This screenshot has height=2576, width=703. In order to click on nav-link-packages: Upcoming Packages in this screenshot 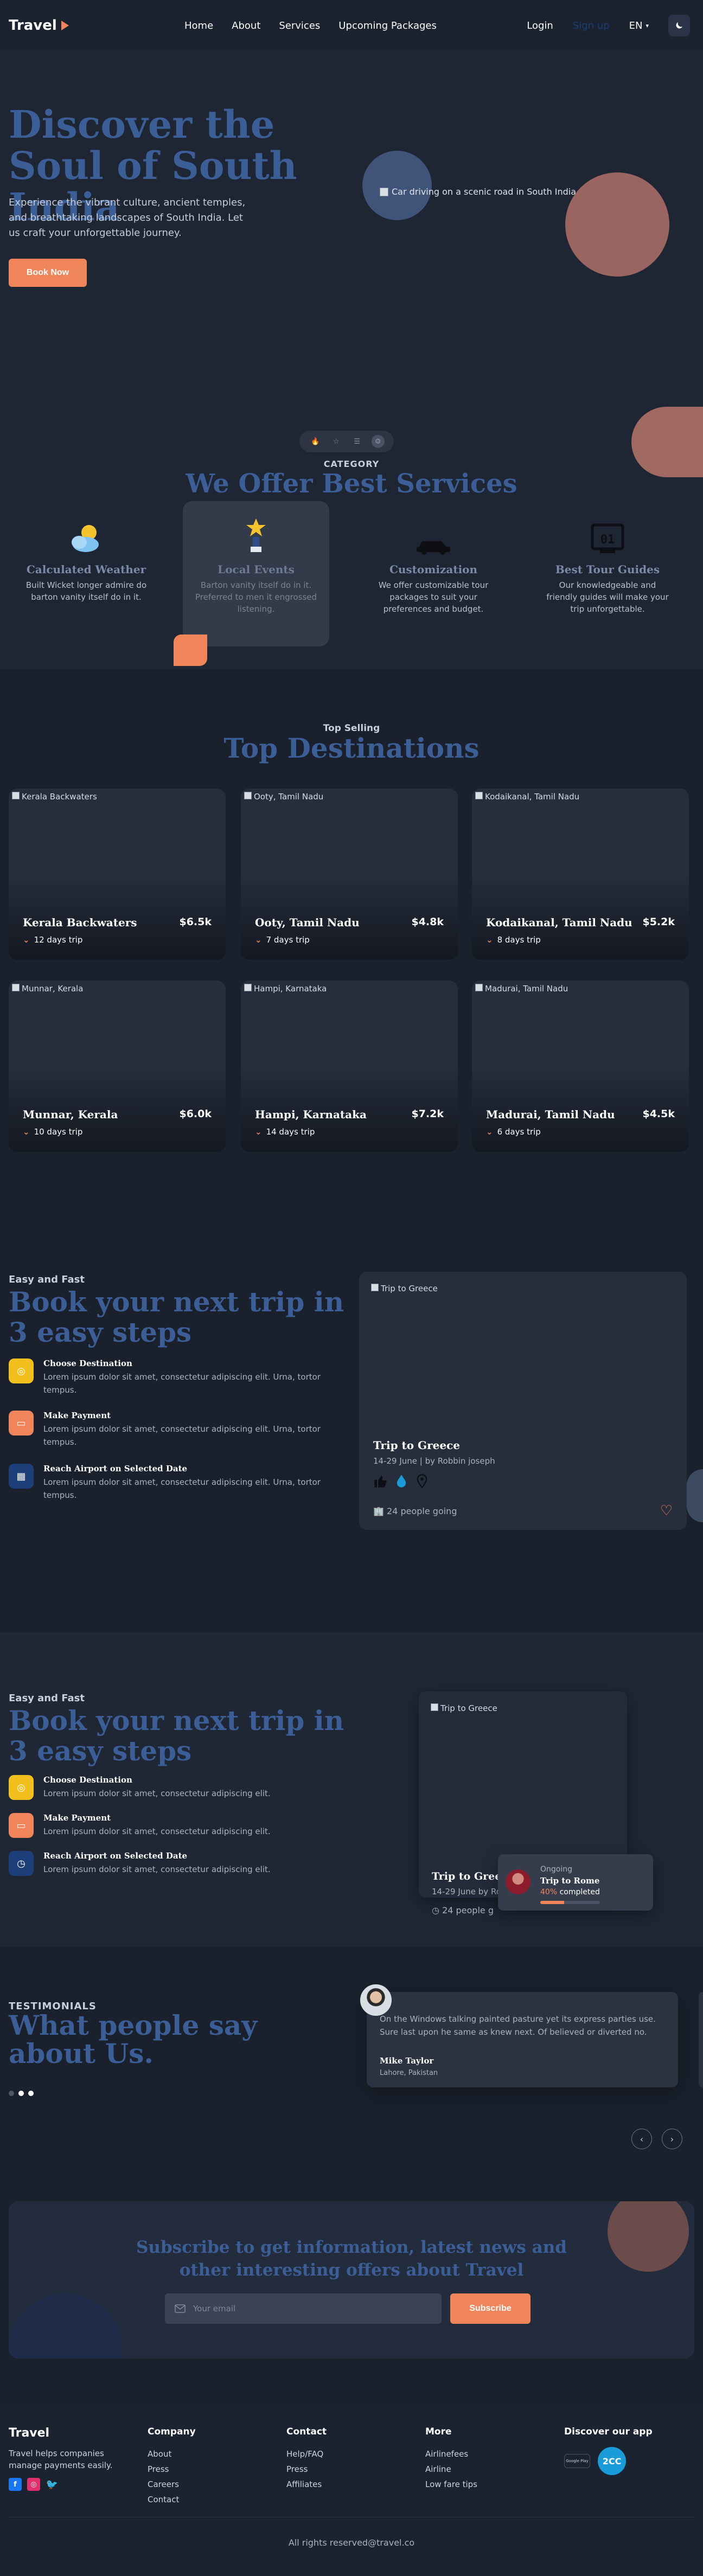, I will do `click(387, 25)`.